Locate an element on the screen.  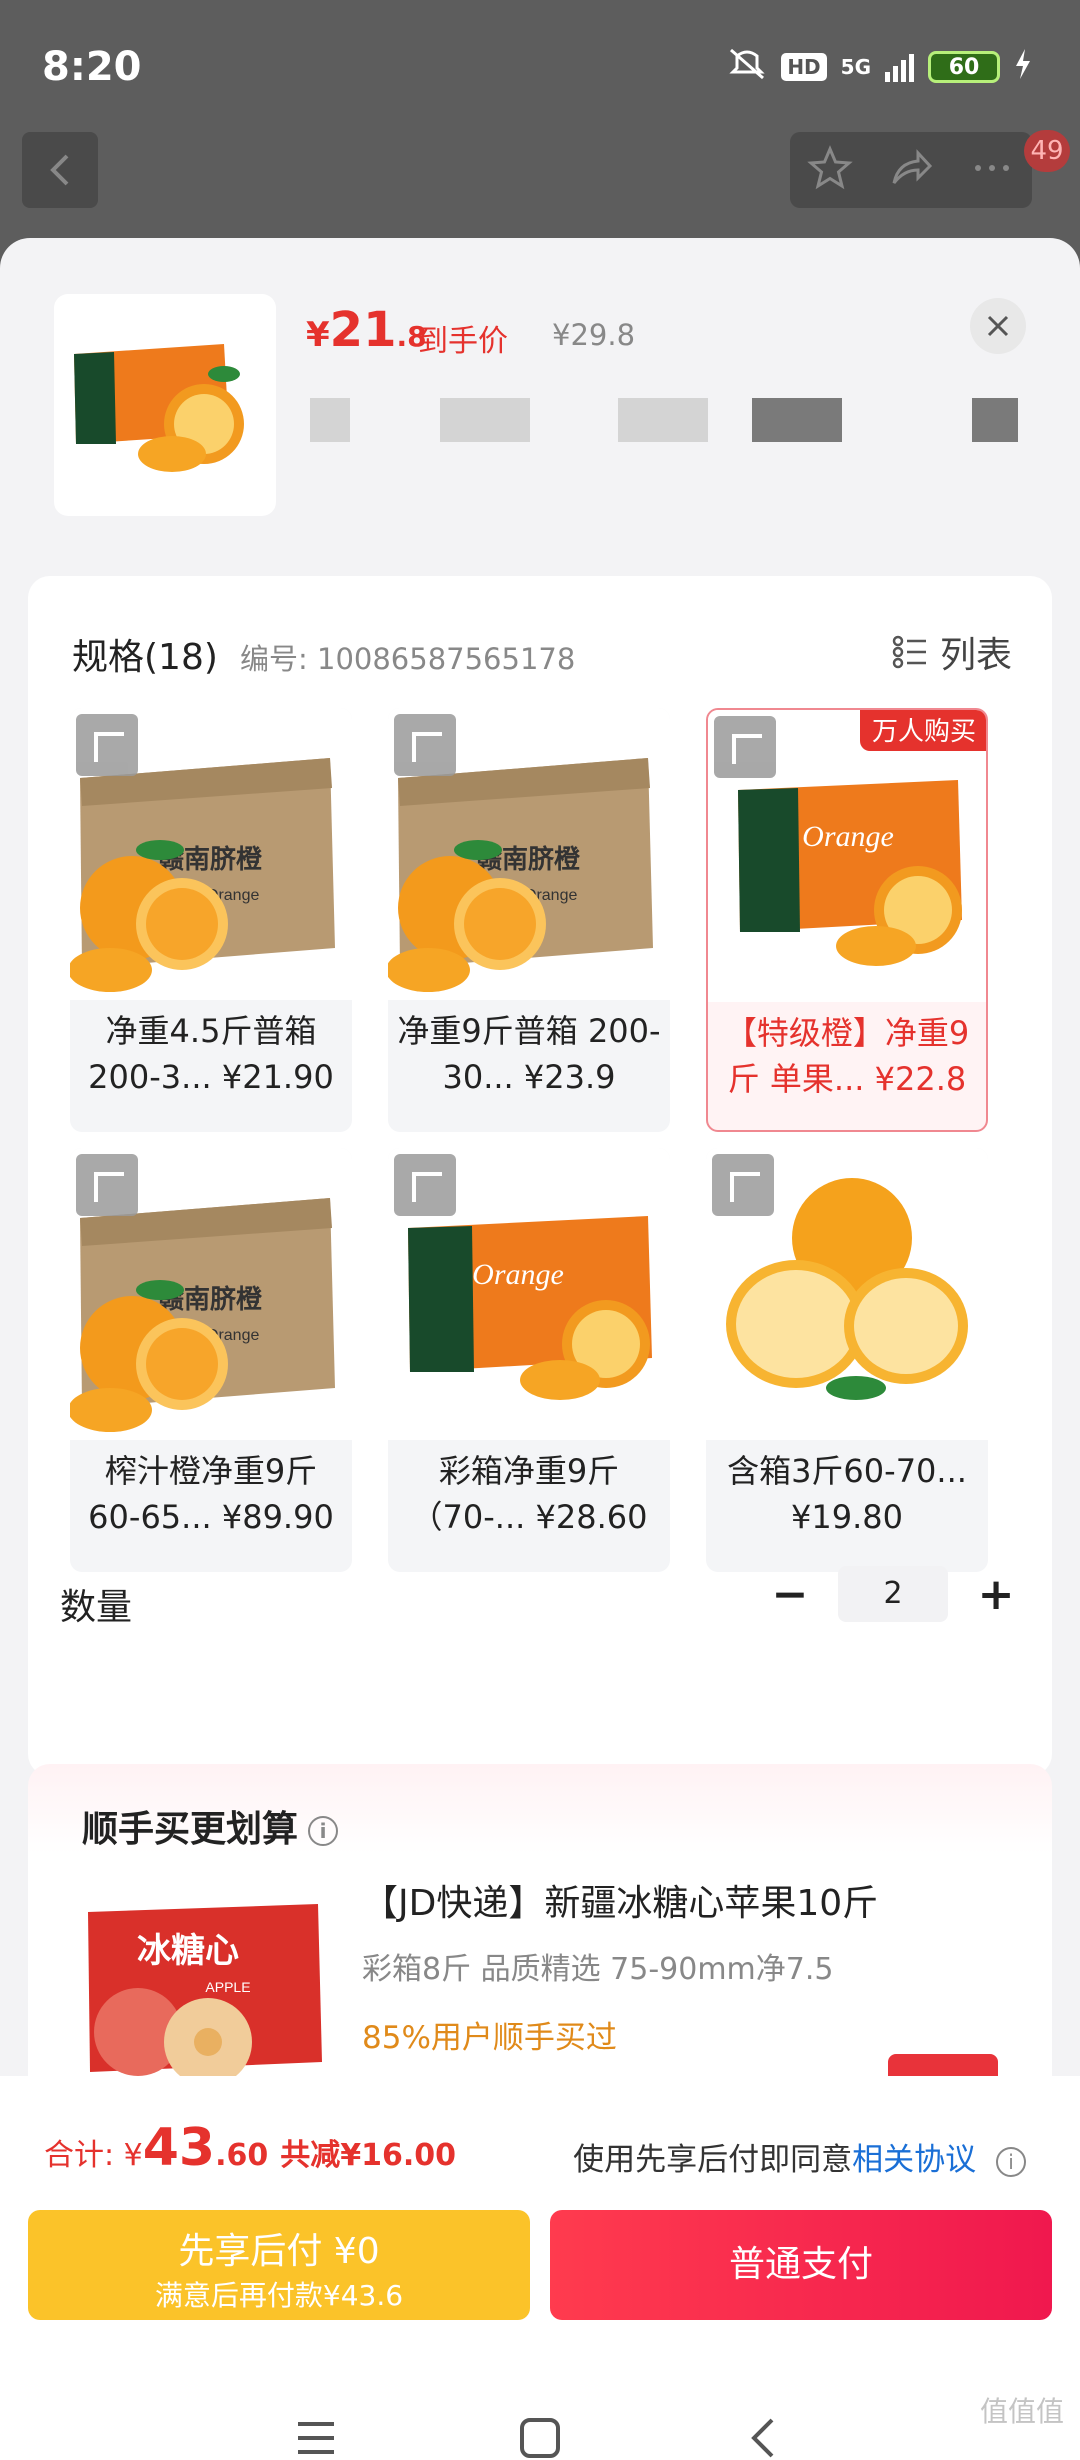
variant-label: 净重9斤普箱 200-30... ¥23.9 is located at coordinates (529, 1054).